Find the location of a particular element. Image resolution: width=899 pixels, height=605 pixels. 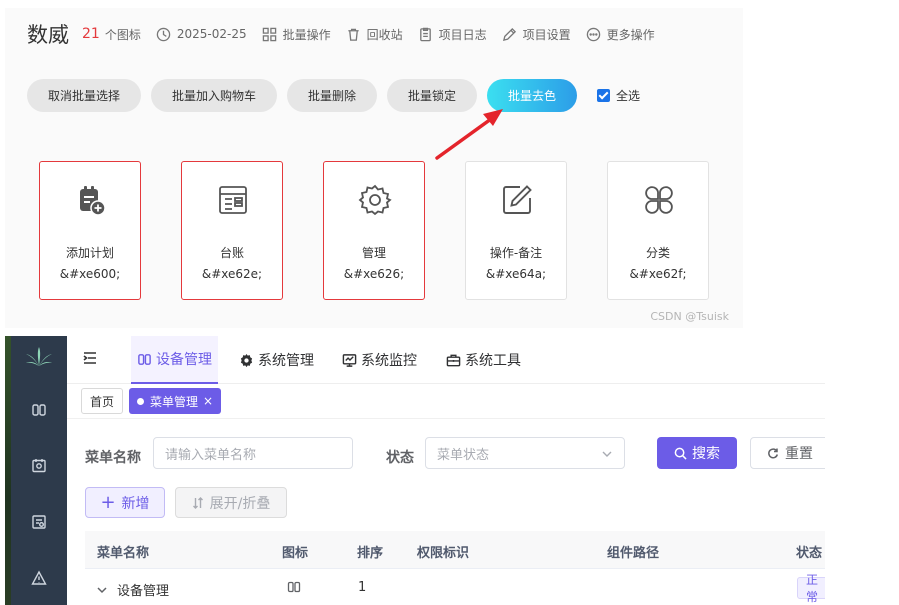

hamburger-menu-button is located at coordinates (90, 358).